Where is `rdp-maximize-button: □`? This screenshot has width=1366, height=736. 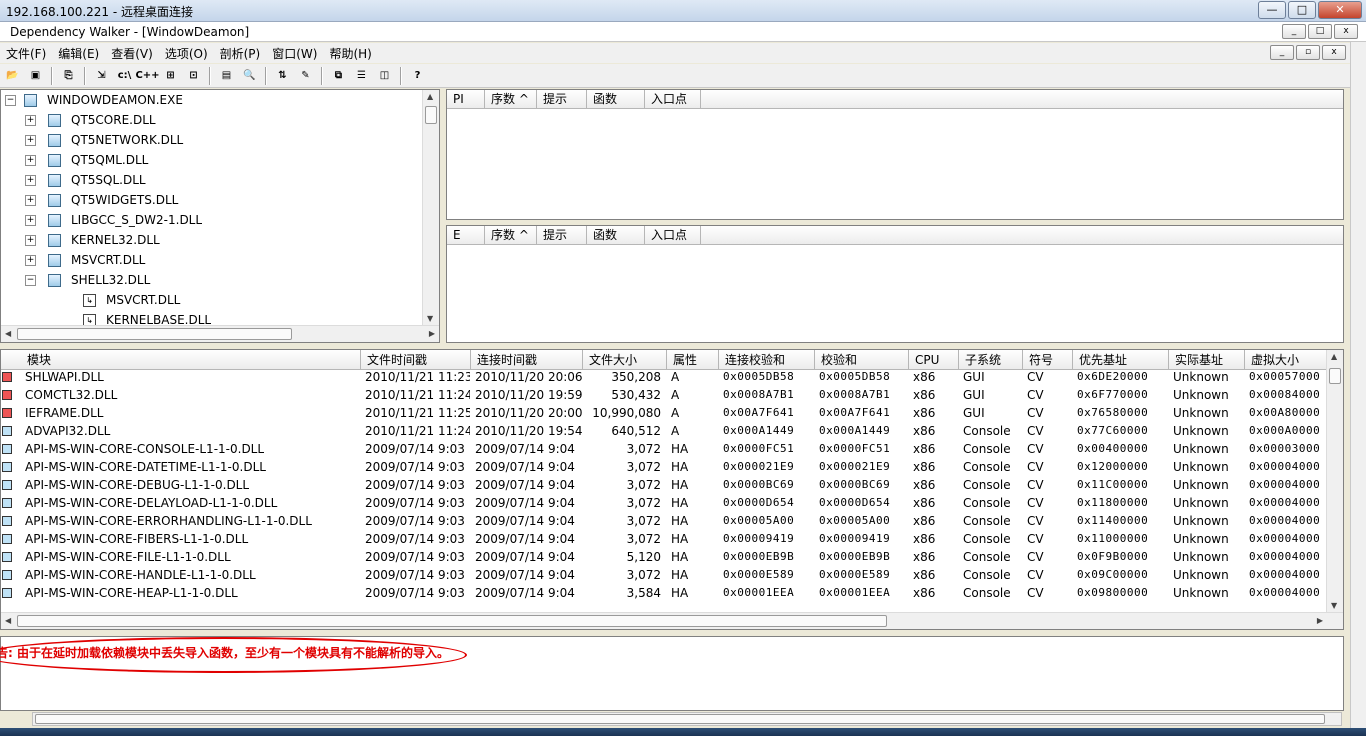
rdp-maximize-button: □ is located at coordinates (1302, 10).